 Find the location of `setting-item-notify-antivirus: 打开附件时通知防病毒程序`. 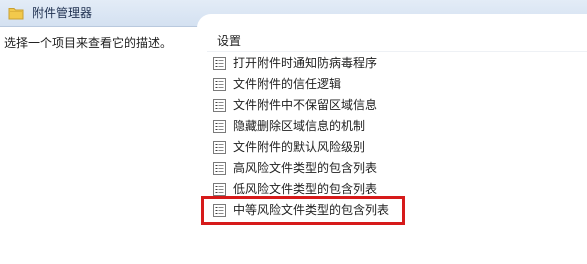

setting-item-notify-antivirus: 打开附件时通知防病毒程序 is located at coordinates (301, 63).